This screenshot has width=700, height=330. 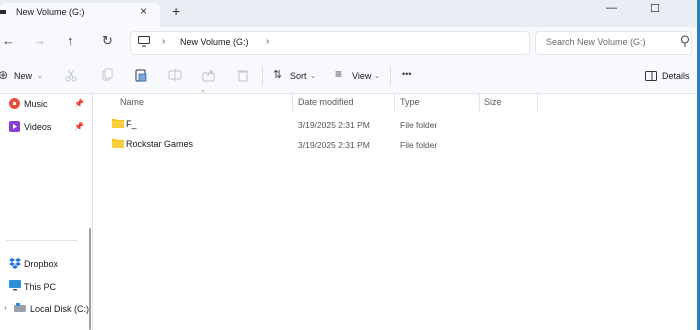 I want to click on rename-icon, so click(x=175, y=75).